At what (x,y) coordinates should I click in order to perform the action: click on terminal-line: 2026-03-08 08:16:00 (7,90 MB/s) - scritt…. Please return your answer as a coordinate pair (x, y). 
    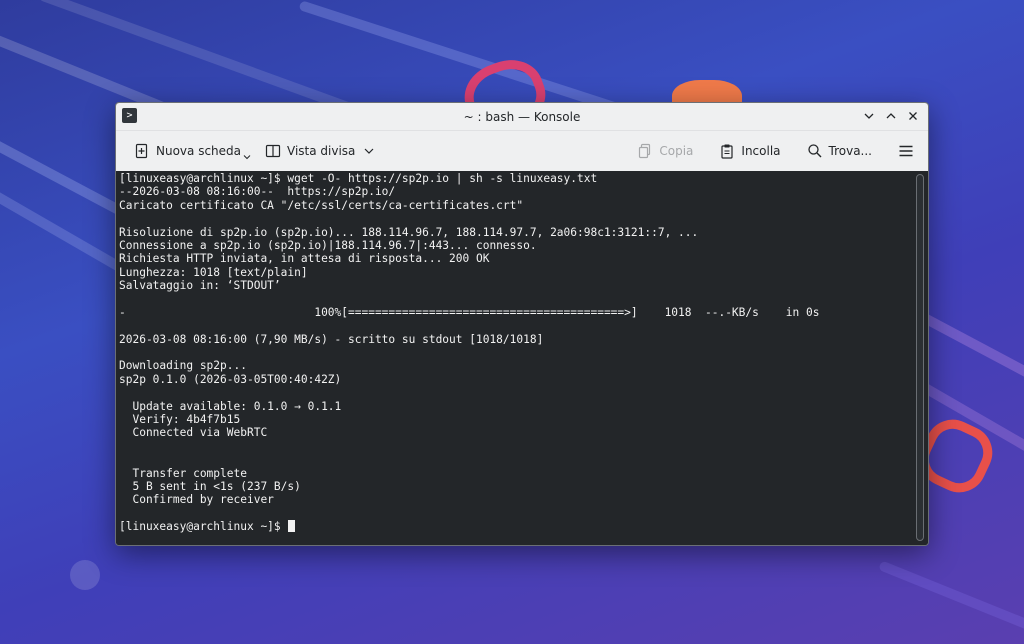
    Looking at the image, I should click on (331, 339).